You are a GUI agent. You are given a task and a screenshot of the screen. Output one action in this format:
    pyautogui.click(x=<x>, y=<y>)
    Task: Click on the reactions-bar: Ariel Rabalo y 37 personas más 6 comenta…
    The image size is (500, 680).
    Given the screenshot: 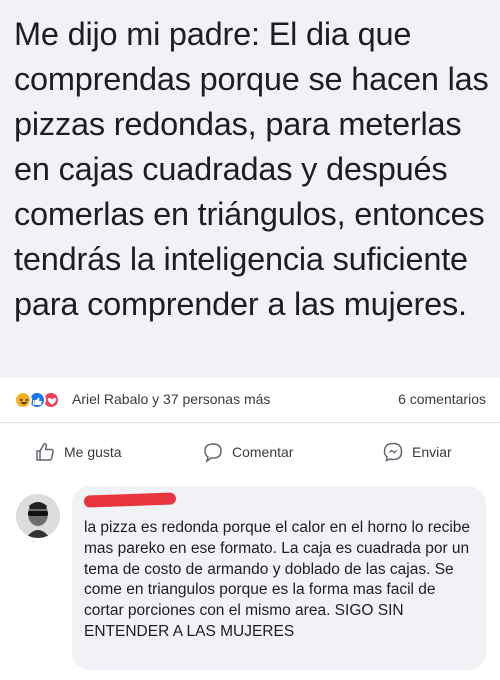 What is the action you would take?
    pyautogui.click(x=250, y=400)
    